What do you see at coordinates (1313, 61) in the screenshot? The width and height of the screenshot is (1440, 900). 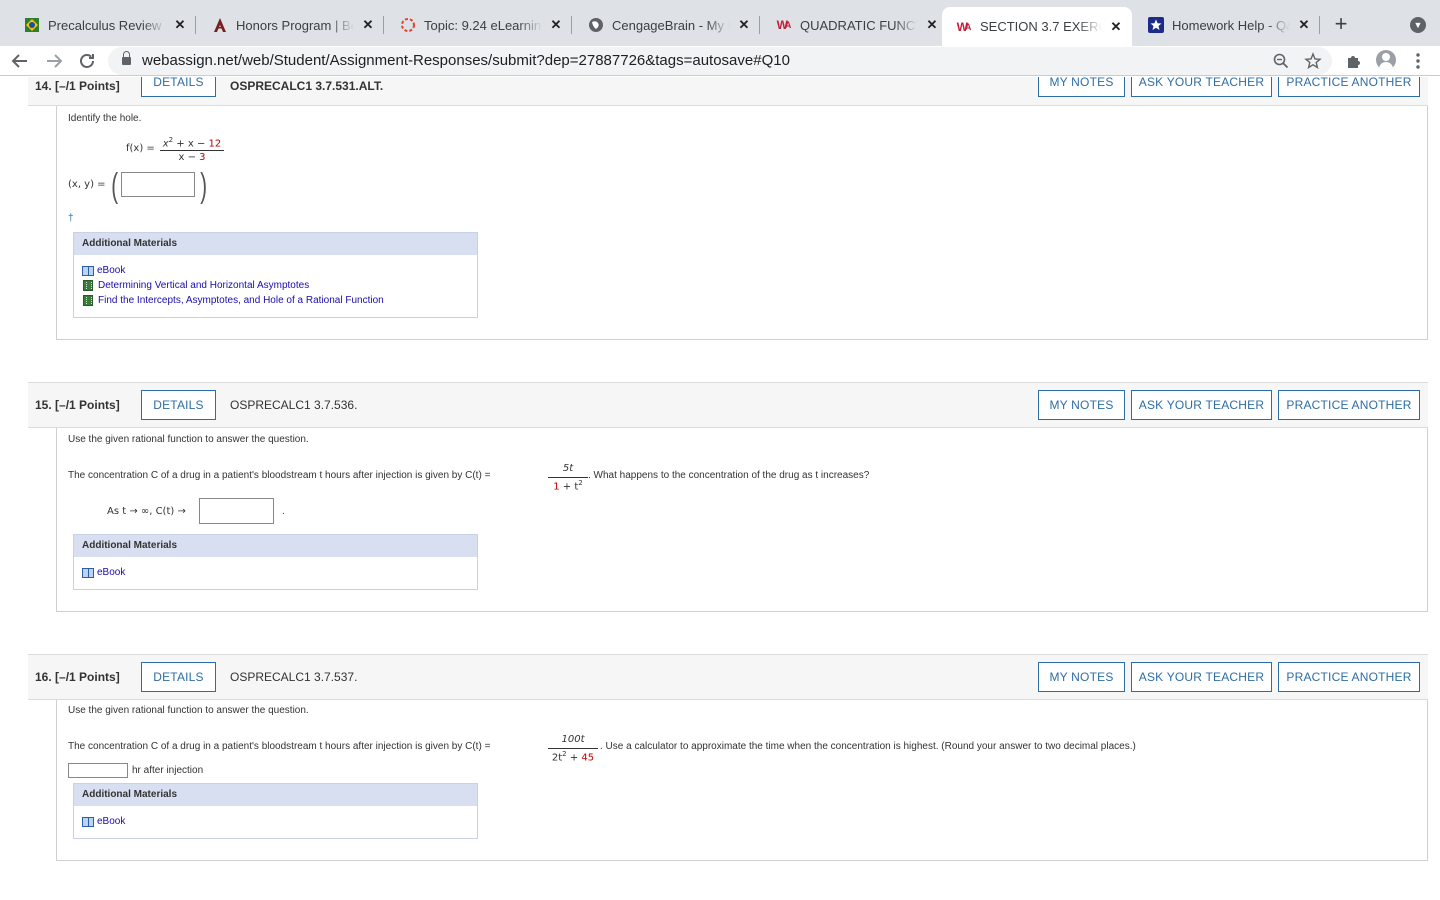 I see `bookmark-star-icon` at bounding box center [1313, 61].